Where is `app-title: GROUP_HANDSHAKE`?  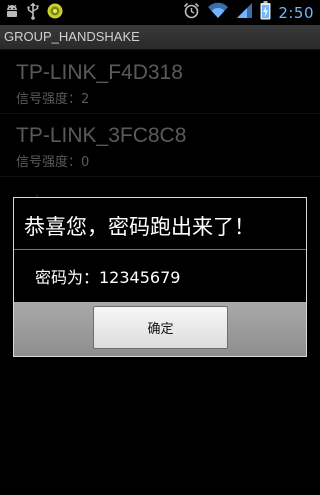 app-title: GROUP_HANDSHAKE is located at coordinates (72, 36).